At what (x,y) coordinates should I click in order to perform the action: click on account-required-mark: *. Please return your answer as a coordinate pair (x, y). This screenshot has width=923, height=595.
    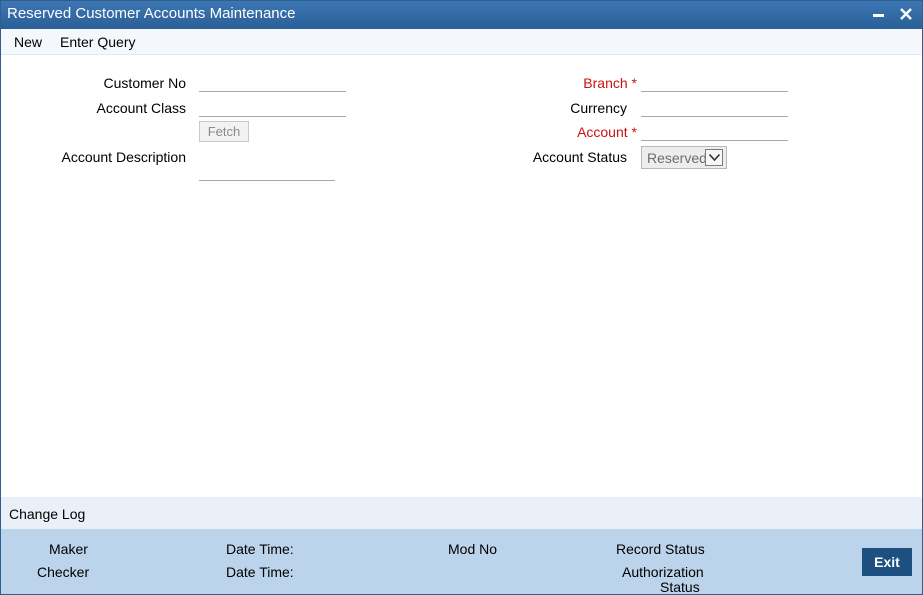
    Looking at the image, I should click on (634, 132).